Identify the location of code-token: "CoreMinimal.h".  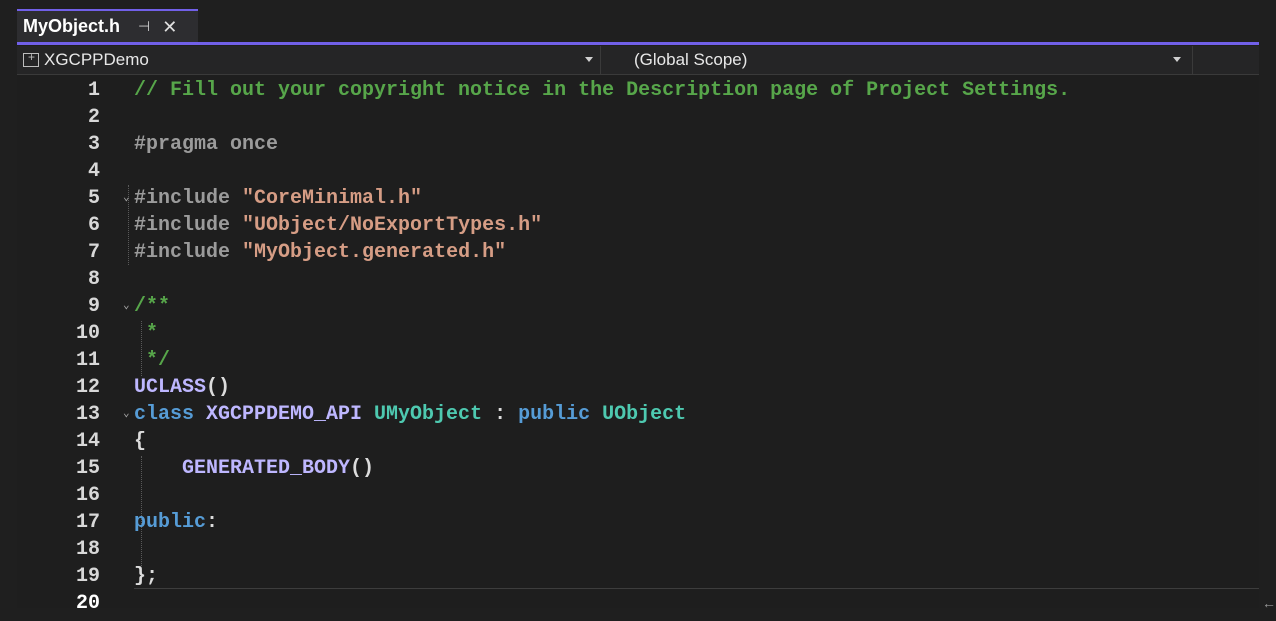
(332, 198).